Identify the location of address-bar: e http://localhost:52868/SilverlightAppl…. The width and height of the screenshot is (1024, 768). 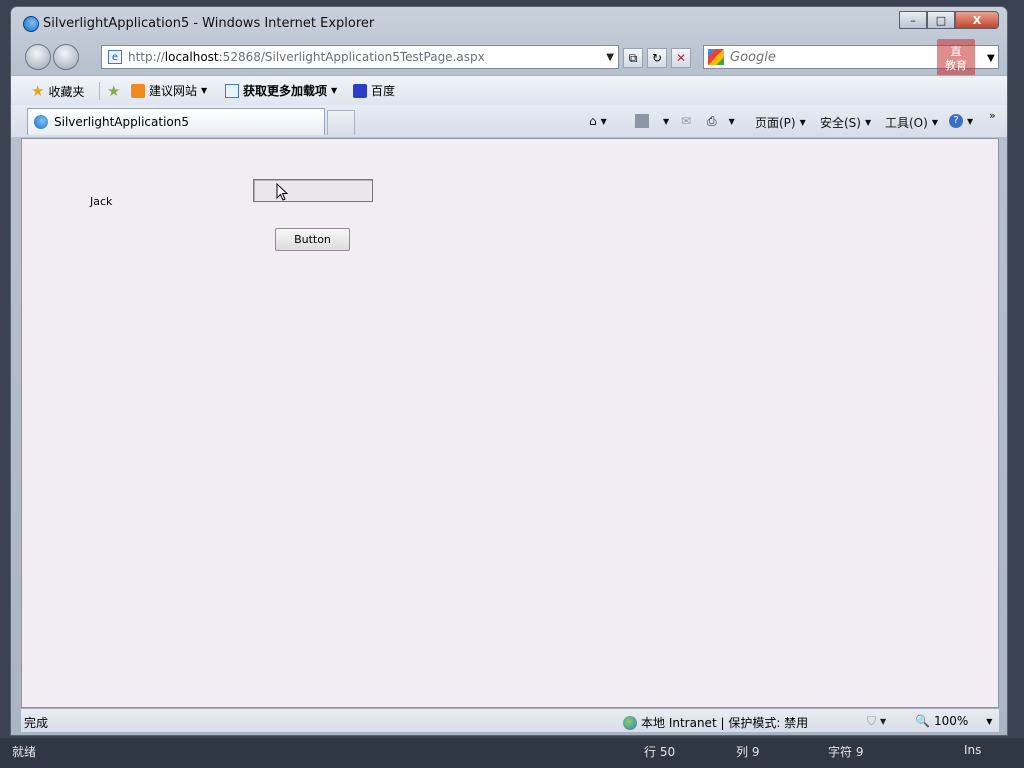
(360, 57).